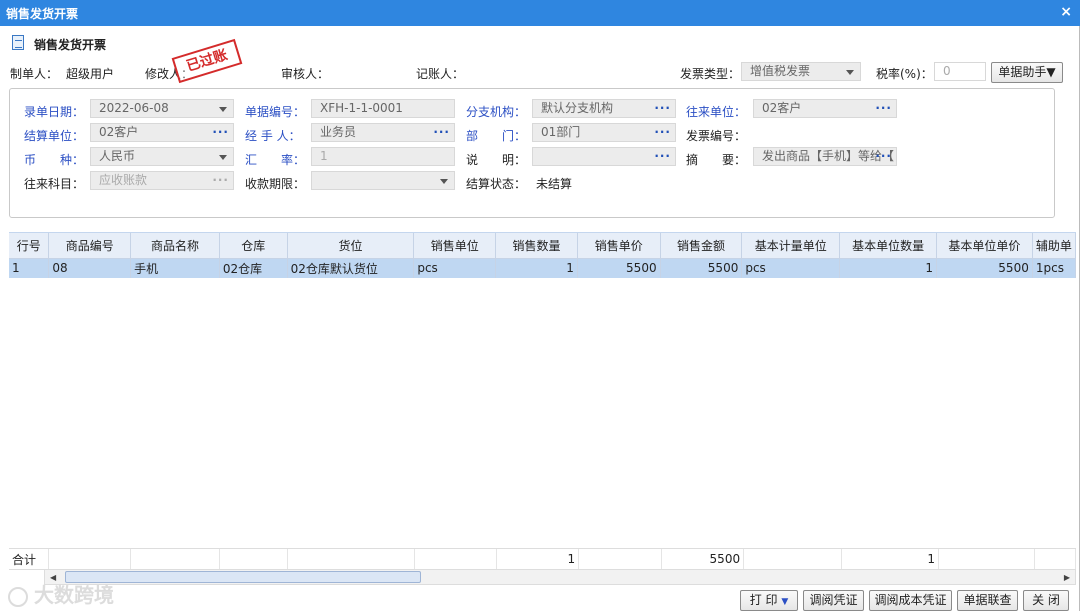  What do you see at coordinates (604, 156) in the screenshot?
I see `note-picker: ···` at bounding box center [604, 156].